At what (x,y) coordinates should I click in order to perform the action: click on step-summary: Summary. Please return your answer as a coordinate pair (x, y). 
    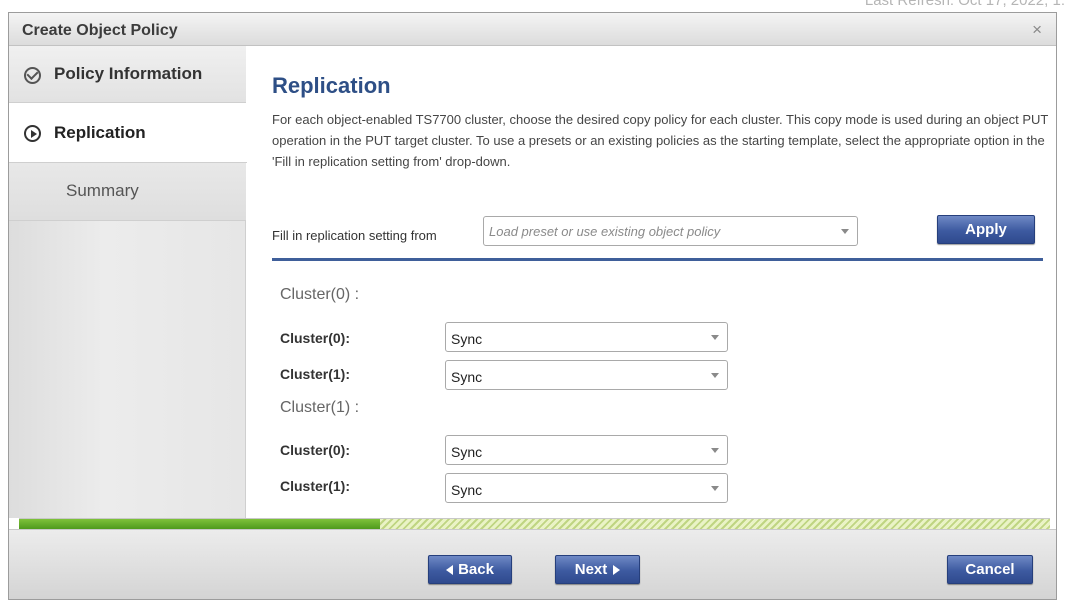
    Looking at the image, I should click on (127, 192).